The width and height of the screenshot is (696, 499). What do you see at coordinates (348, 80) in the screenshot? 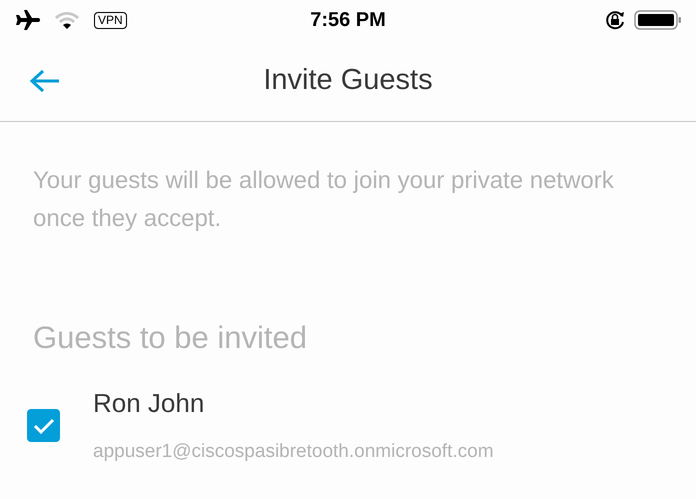
I see `page-title: Invite Guests` at bounding box center [348, 80].